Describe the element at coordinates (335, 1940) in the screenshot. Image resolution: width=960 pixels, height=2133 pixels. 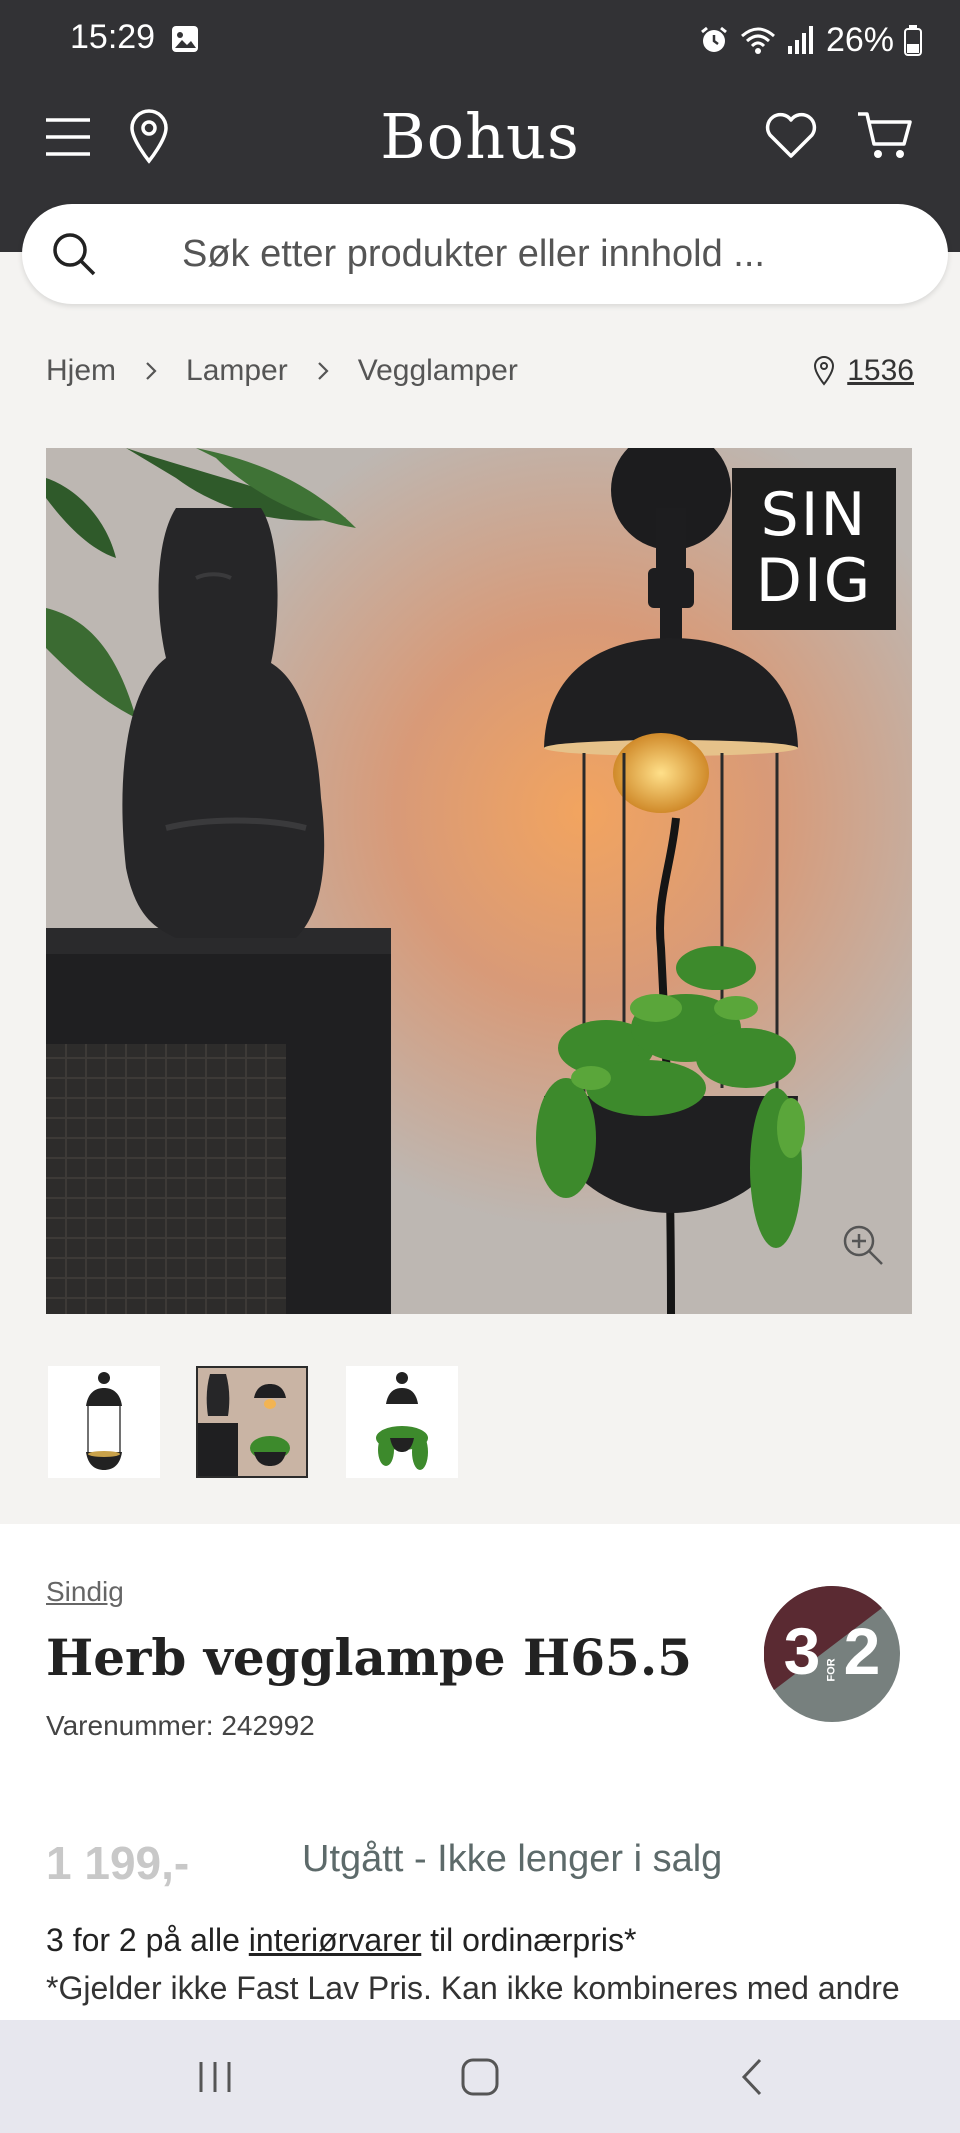
I see `offer-category-link: interiørvarer` at that location.